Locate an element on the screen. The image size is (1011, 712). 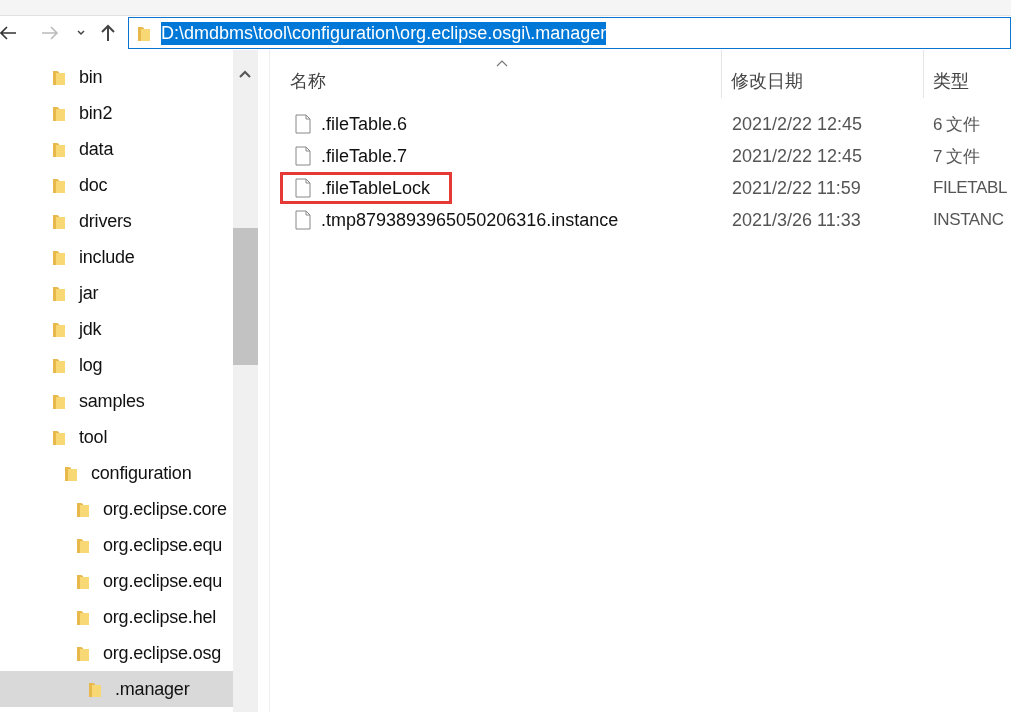
address-field: D:\dmdbms\tool\configuration\org.eclipse.osgi\.manager is located at coordinates (569, 33).